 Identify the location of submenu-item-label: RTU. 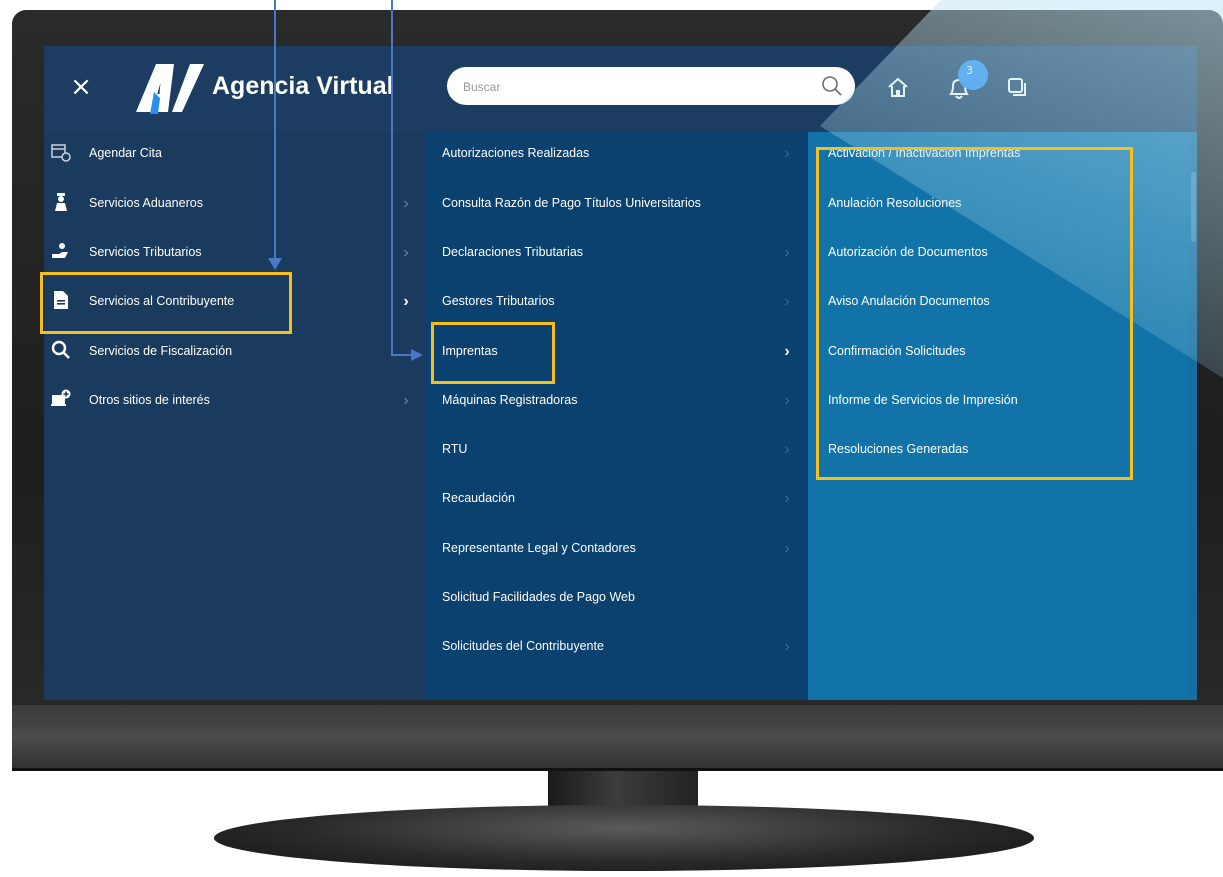
(455, 449).